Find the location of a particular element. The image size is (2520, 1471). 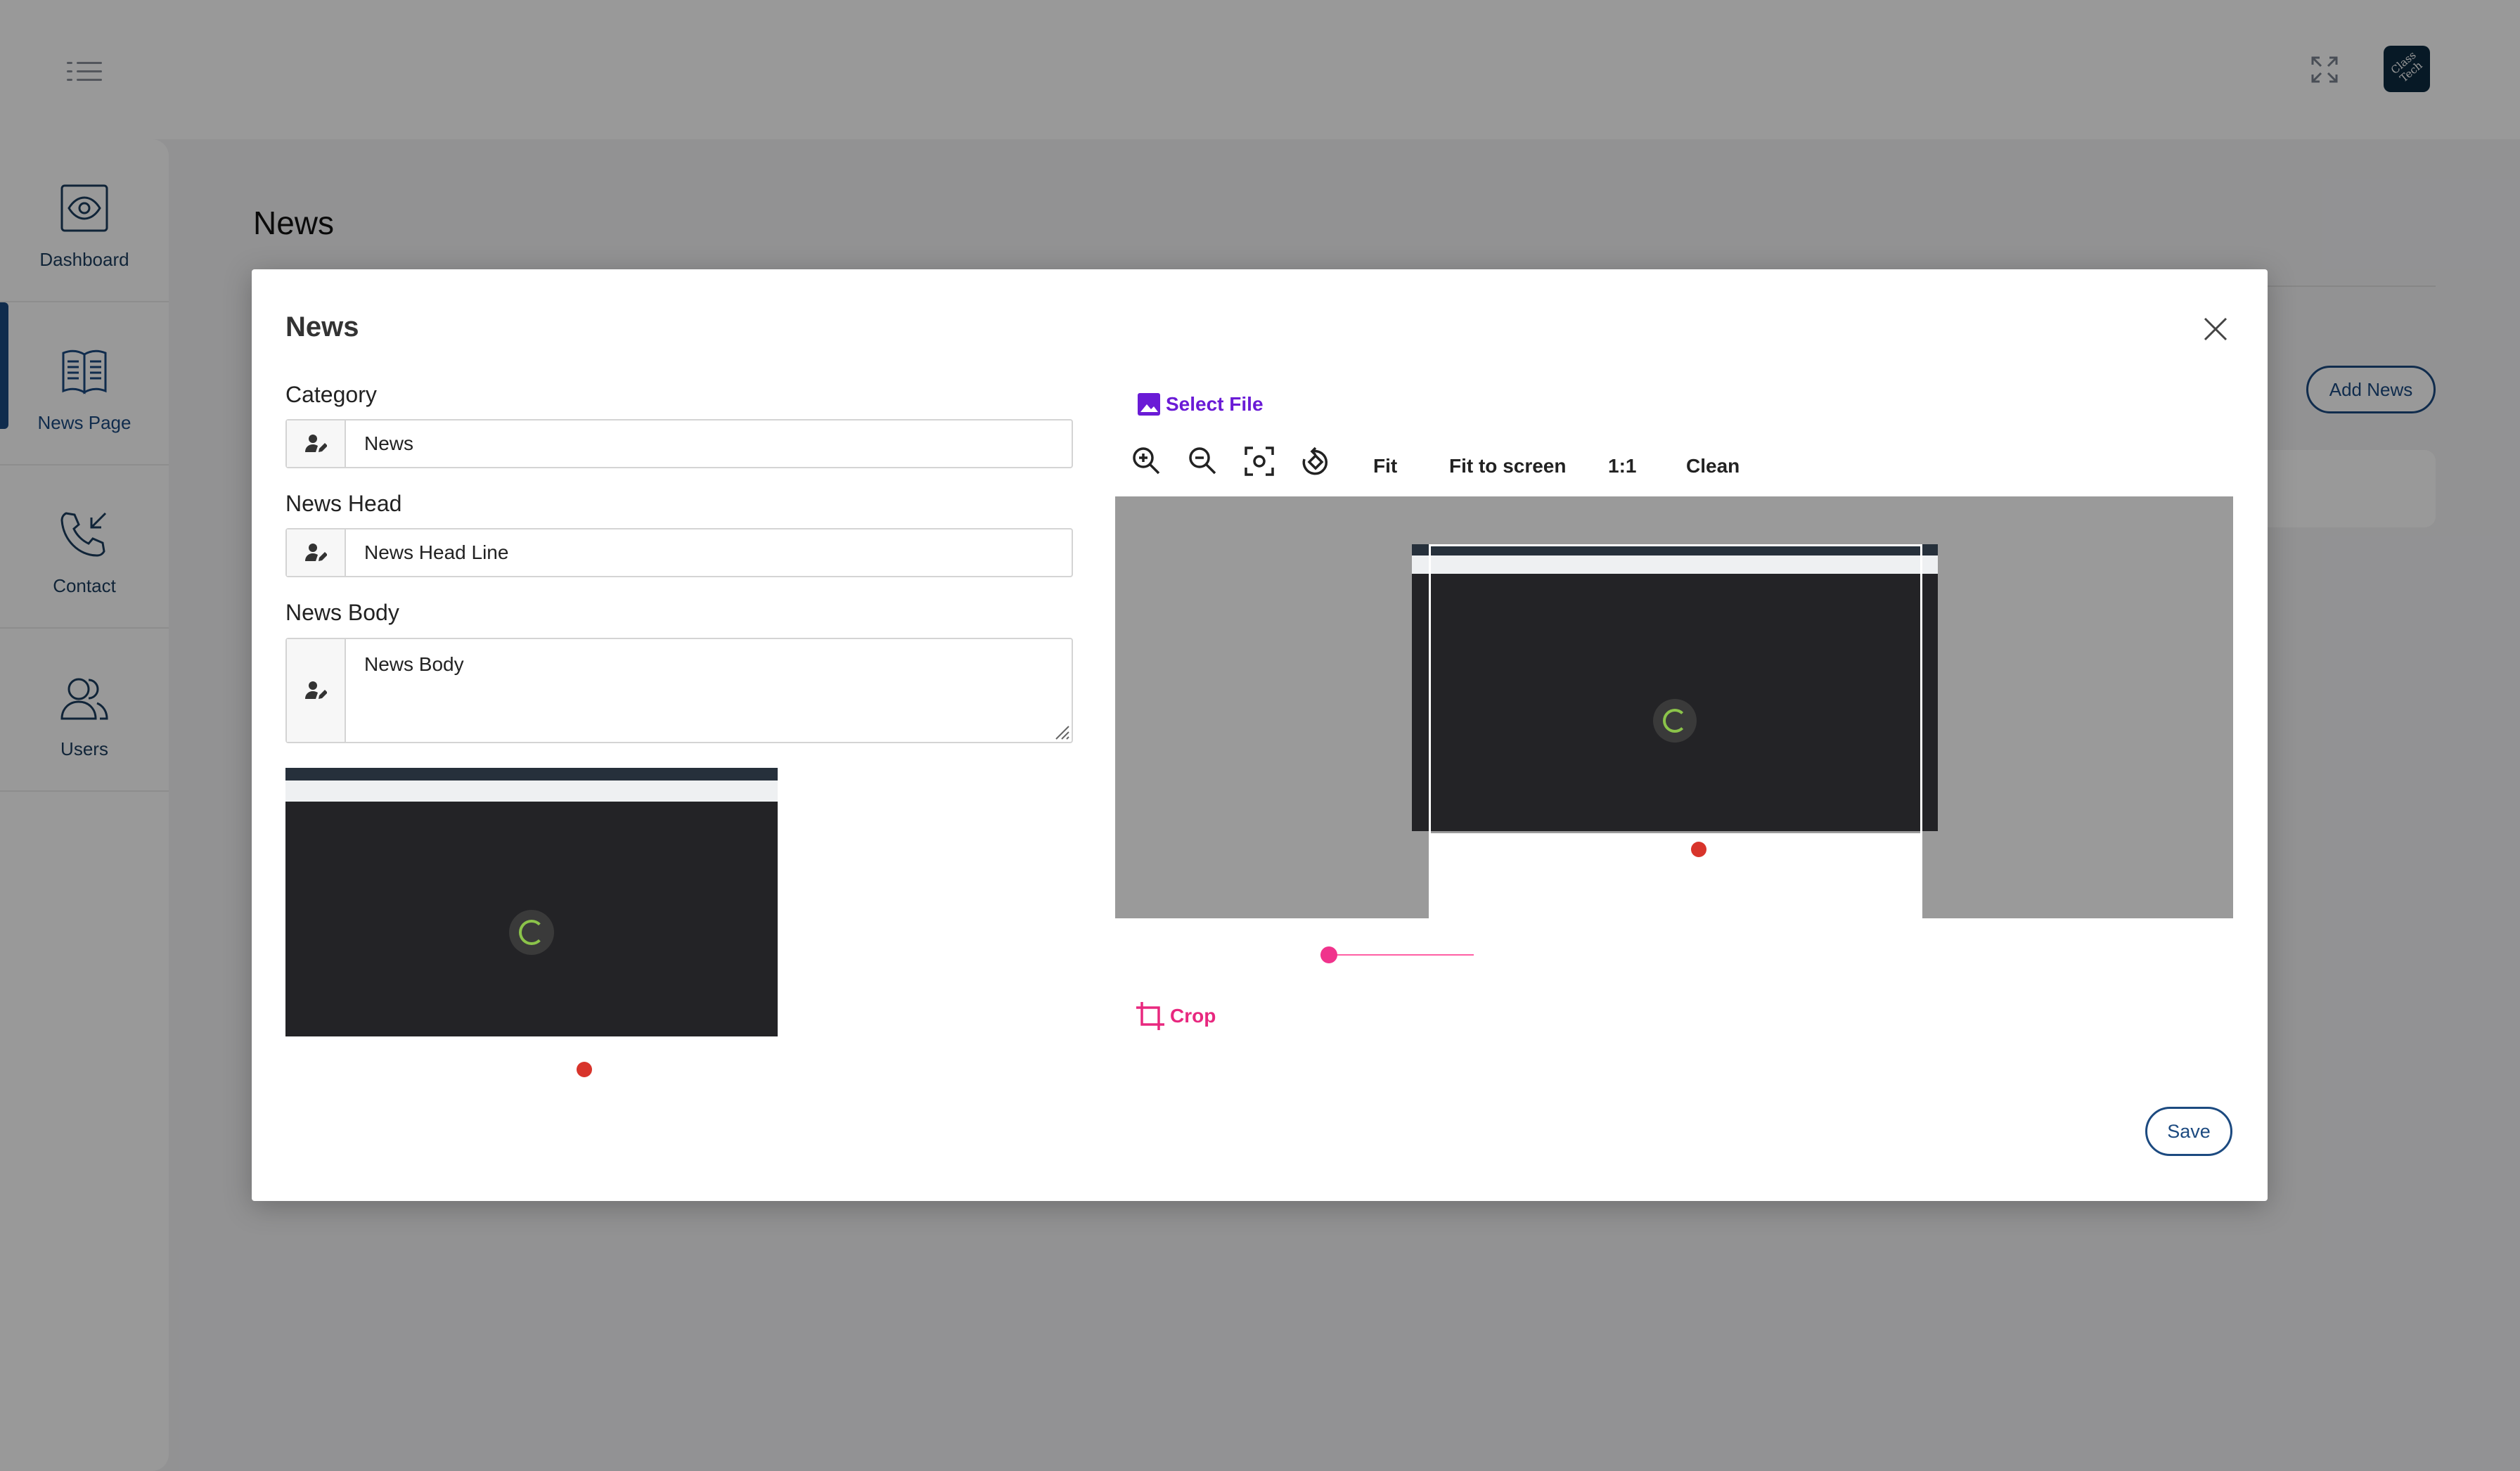

image-icon is located at coordinates (1149, 404).